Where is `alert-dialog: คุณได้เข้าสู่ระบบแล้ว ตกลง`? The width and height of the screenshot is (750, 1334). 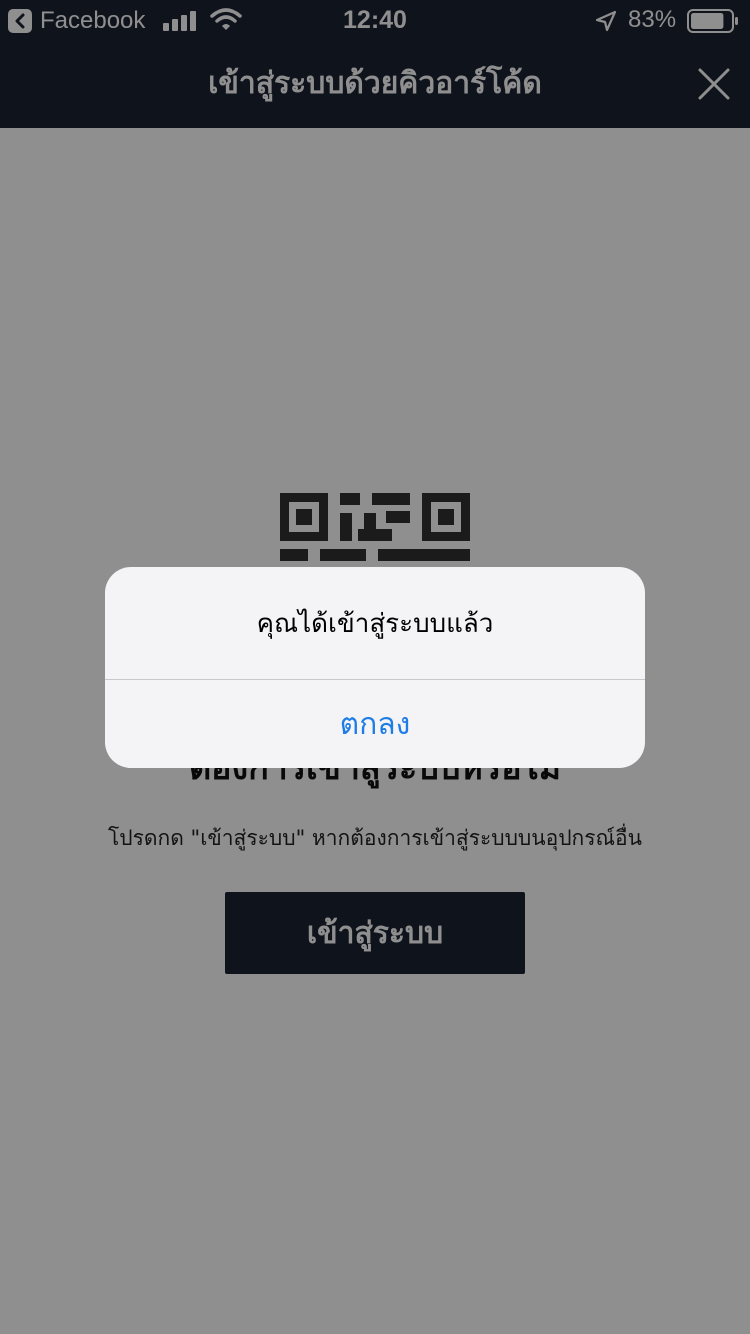 alert-dialog: คุณได้เข้าสู่ระบบแล้ว ตกลง is located at coordinates (375, 667).